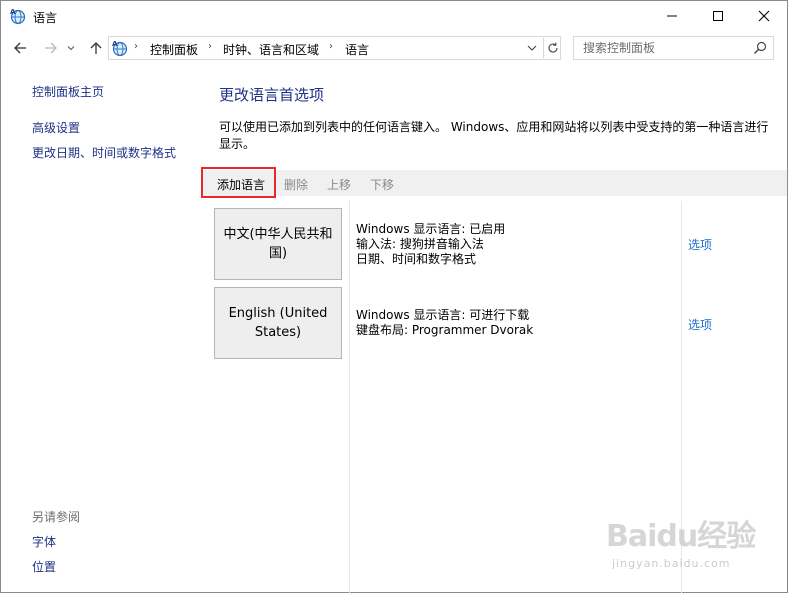 This screenshot has width=788, height=593. I want to click on address-history-dropdown, so click(532, 48).